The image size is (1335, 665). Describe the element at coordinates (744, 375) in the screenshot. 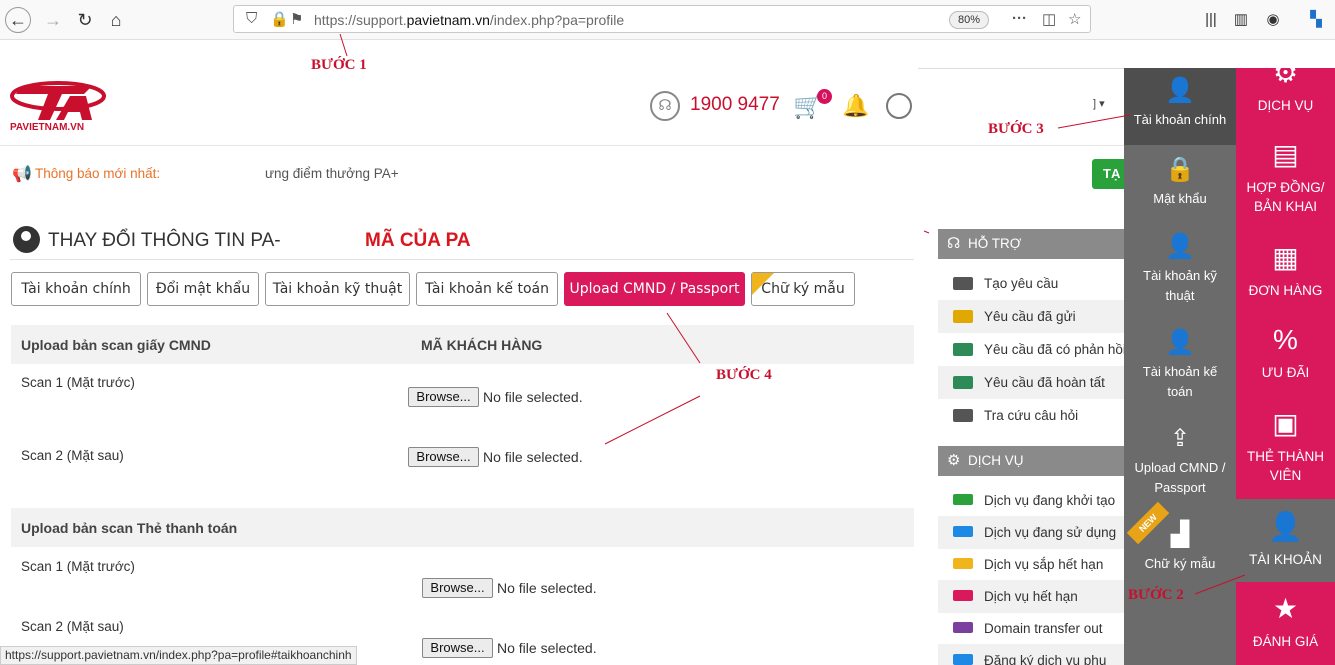

I see `step4-annotation: BƯỚC 4` at that location.